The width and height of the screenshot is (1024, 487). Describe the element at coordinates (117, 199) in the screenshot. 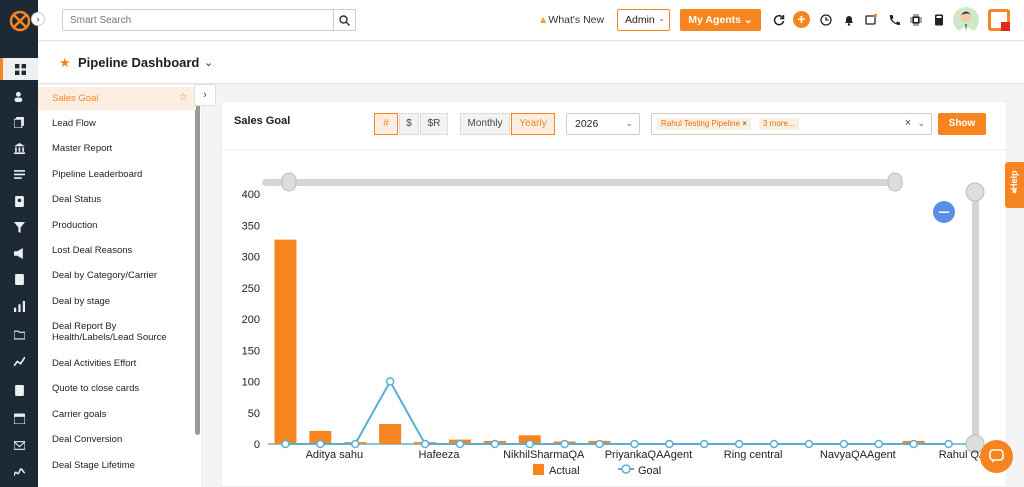

I see `sidebar-item-deal-status: Deal Status` at that location.